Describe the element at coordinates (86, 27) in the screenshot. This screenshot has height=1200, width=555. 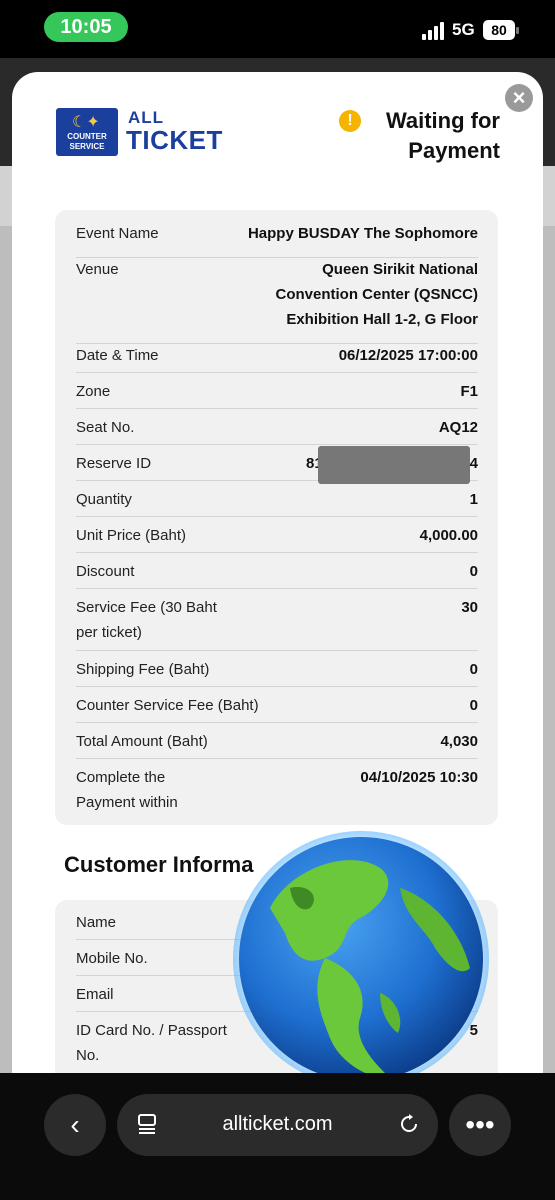
I see `status-time: 10:05` at that location.